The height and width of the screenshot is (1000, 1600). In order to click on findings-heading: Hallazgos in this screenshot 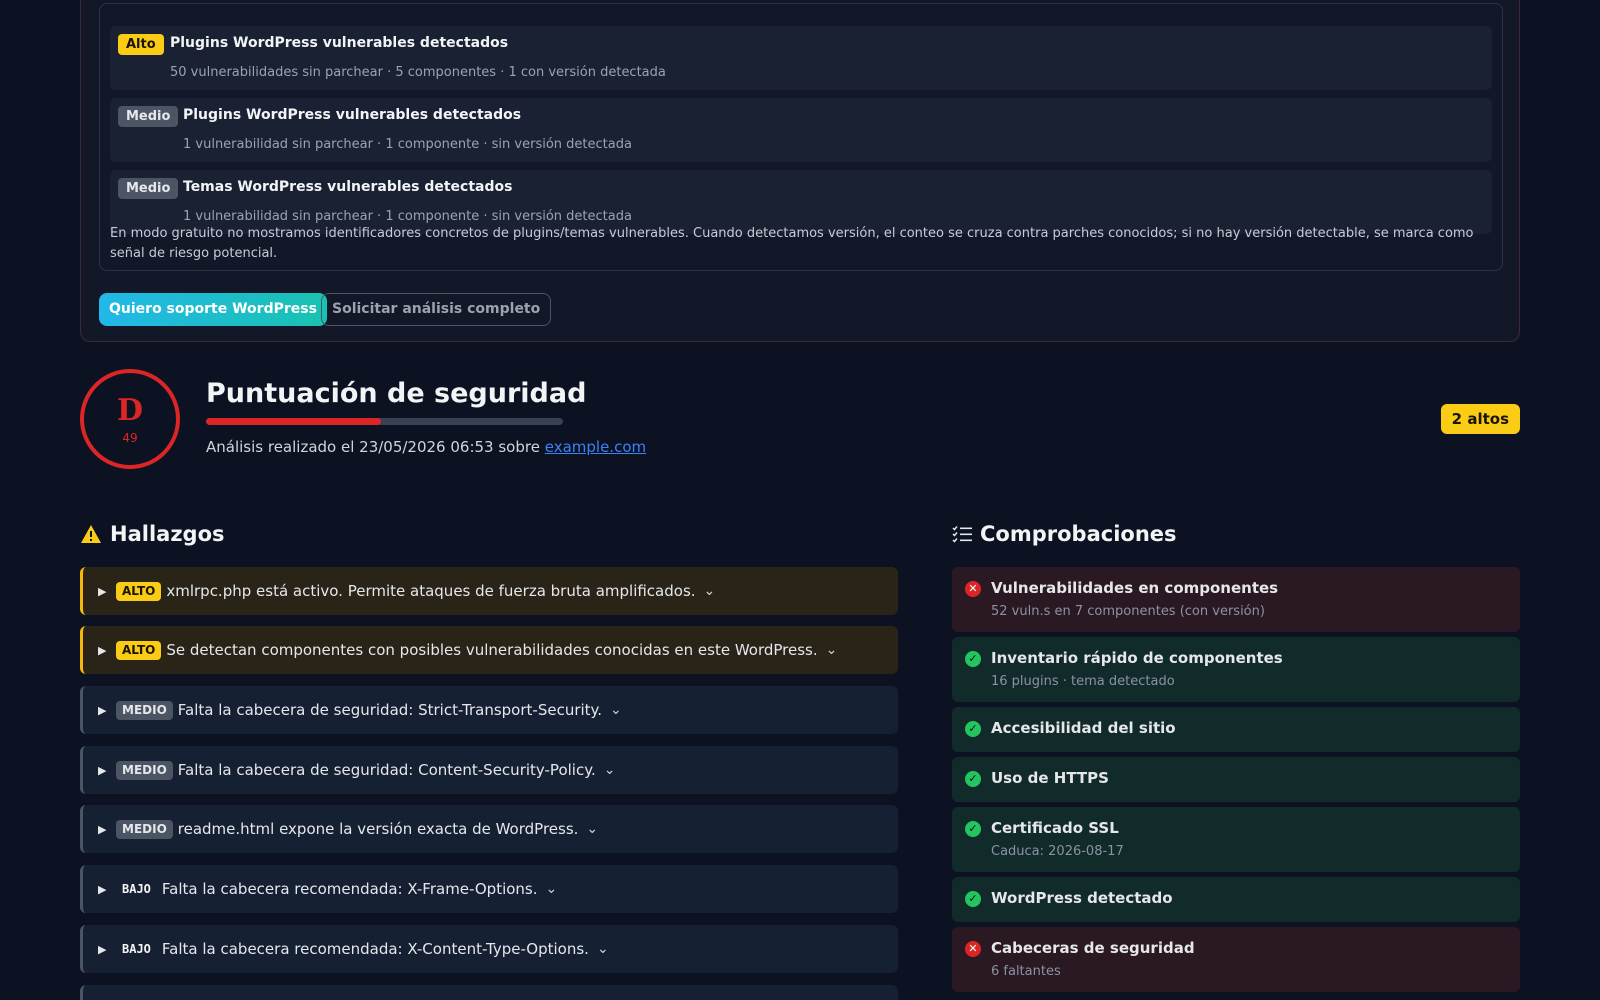, I will do `click(152, 534)`.